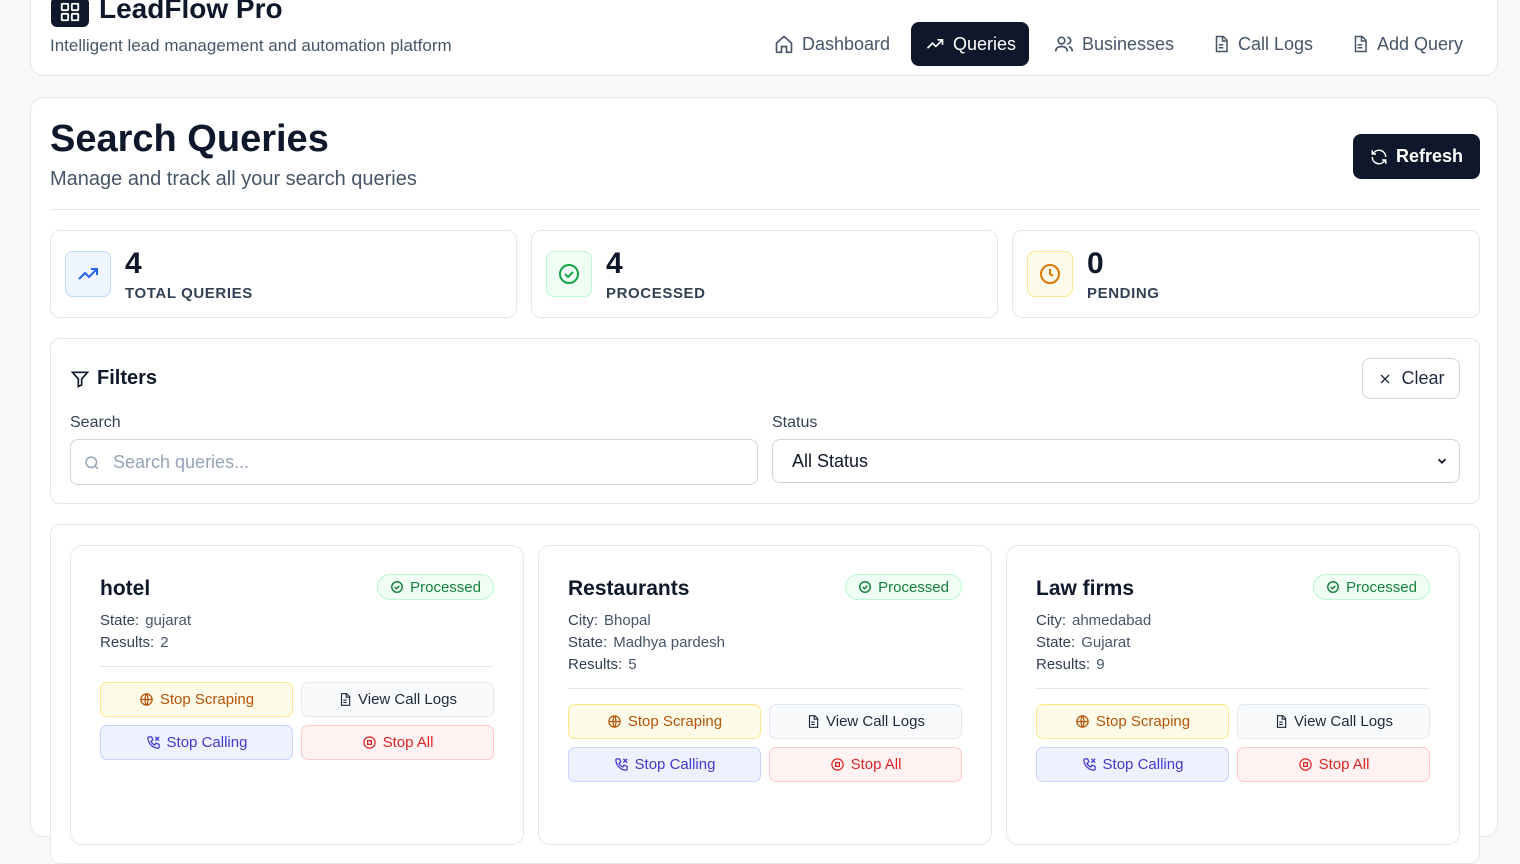 The height and width of the screenshot is (864, 1520). I want to click on nav-label: Call Logs, so click(1276, 43).